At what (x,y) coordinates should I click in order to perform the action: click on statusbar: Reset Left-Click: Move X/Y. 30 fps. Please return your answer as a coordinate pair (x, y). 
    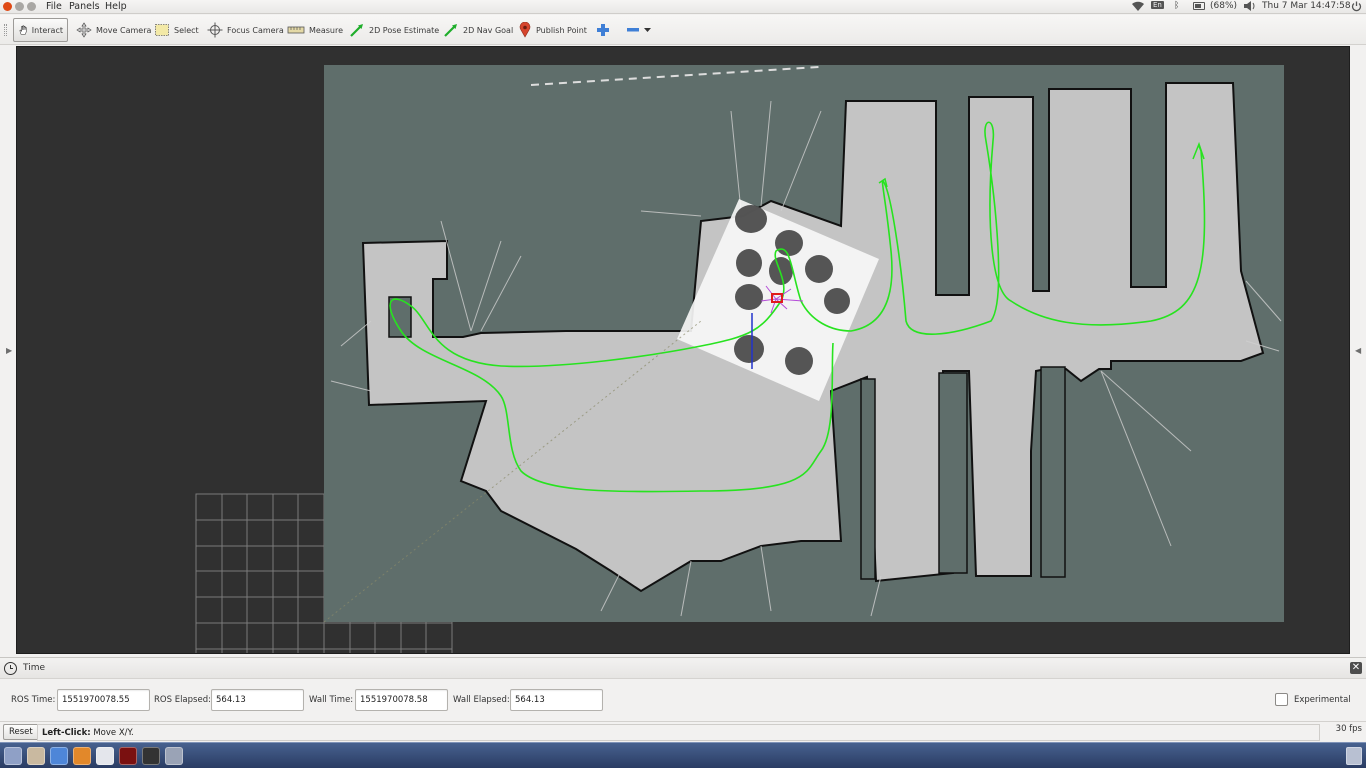
    Looking at the image, I should click on (683, 731).